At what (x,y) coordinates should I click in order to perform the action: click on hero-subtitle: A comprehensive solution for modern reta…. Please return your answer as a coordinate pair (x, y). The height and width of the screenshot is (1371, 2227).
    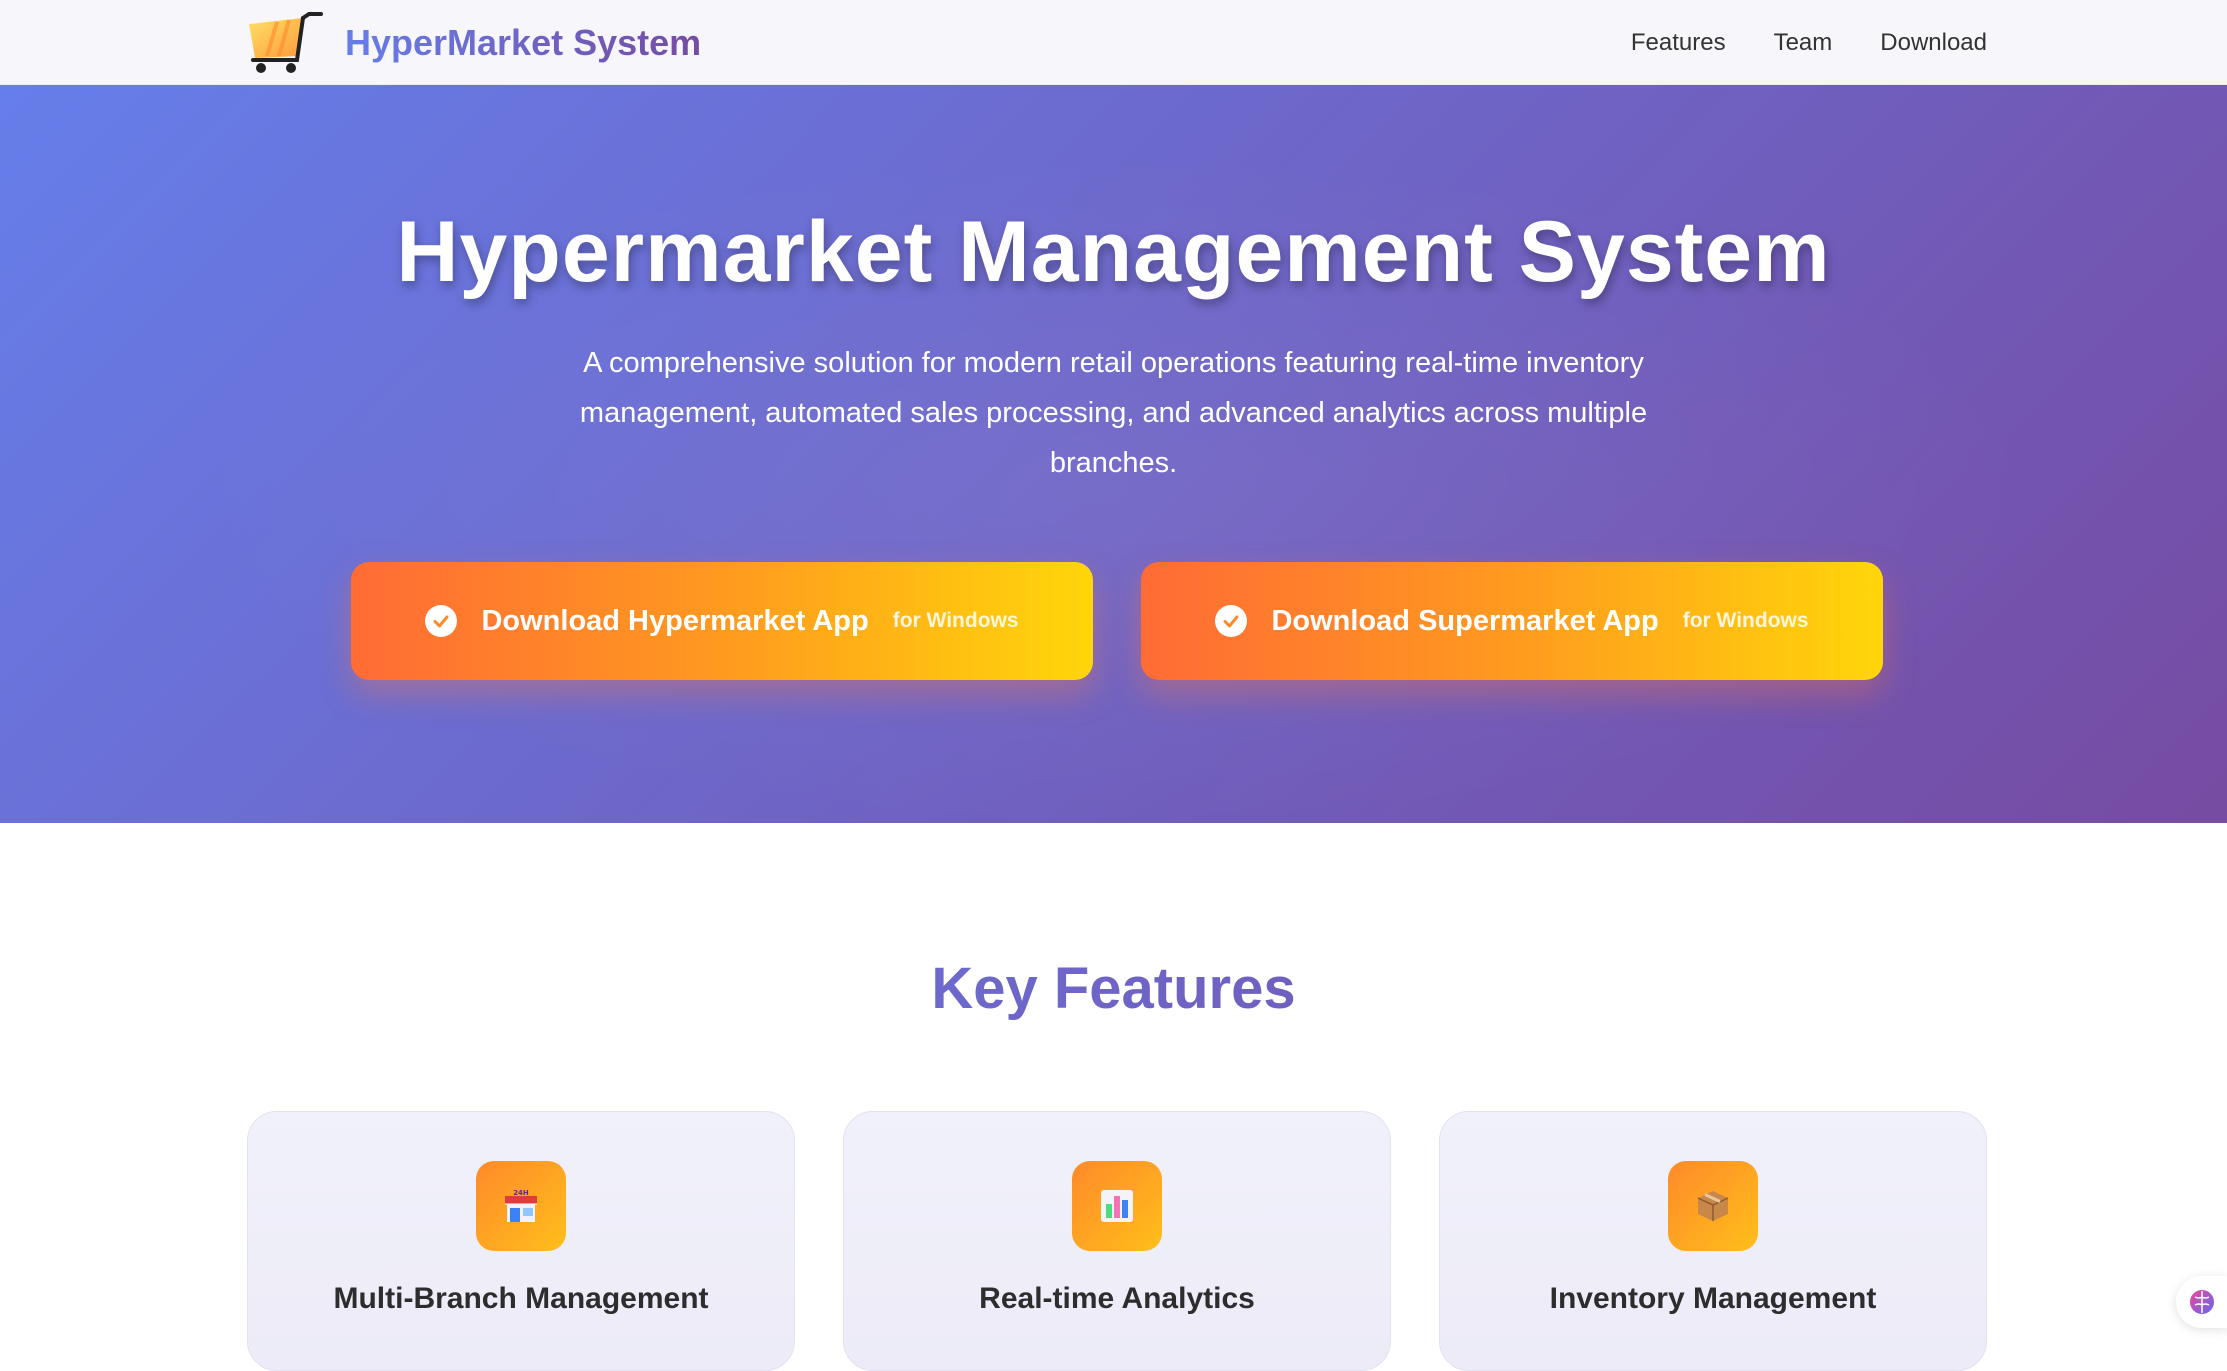
    Looking at the image, I should click on (1113, 413).